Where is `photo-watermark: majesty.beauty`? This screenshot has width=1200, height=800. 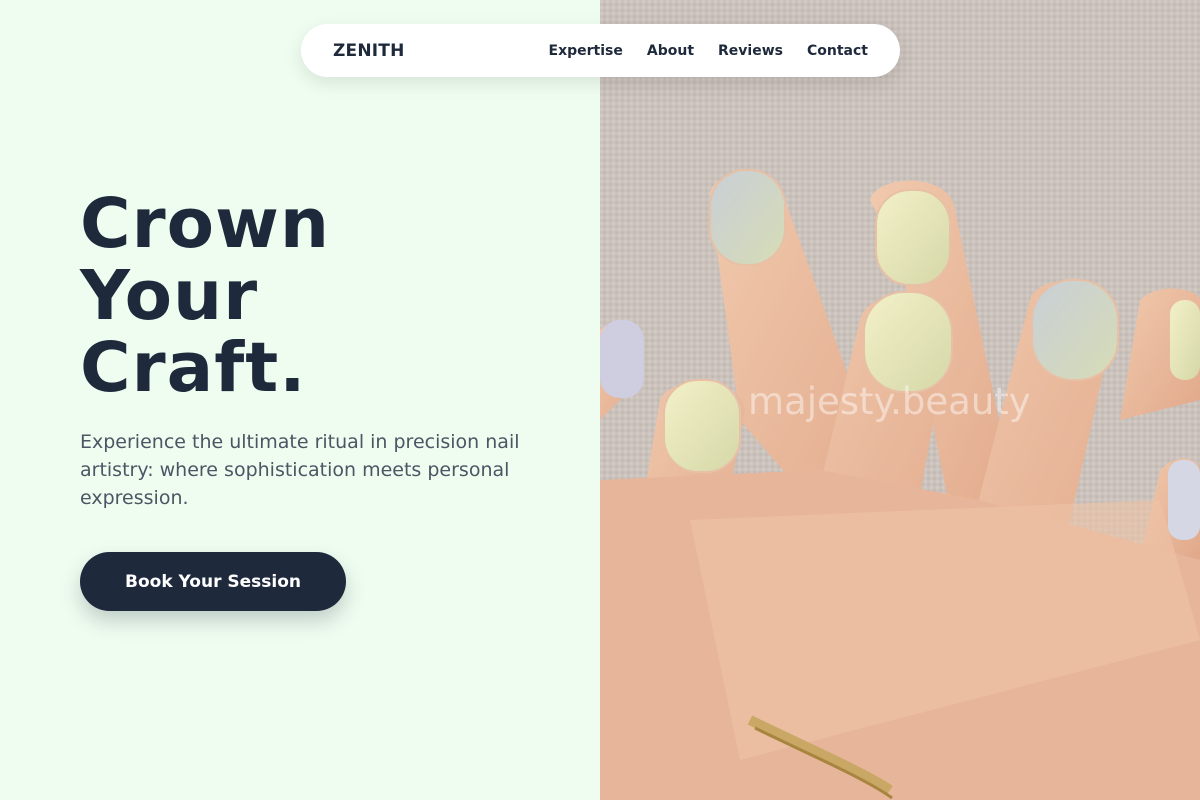
photo-watermark: majesty.beauty is located at coordinates (889, 401).